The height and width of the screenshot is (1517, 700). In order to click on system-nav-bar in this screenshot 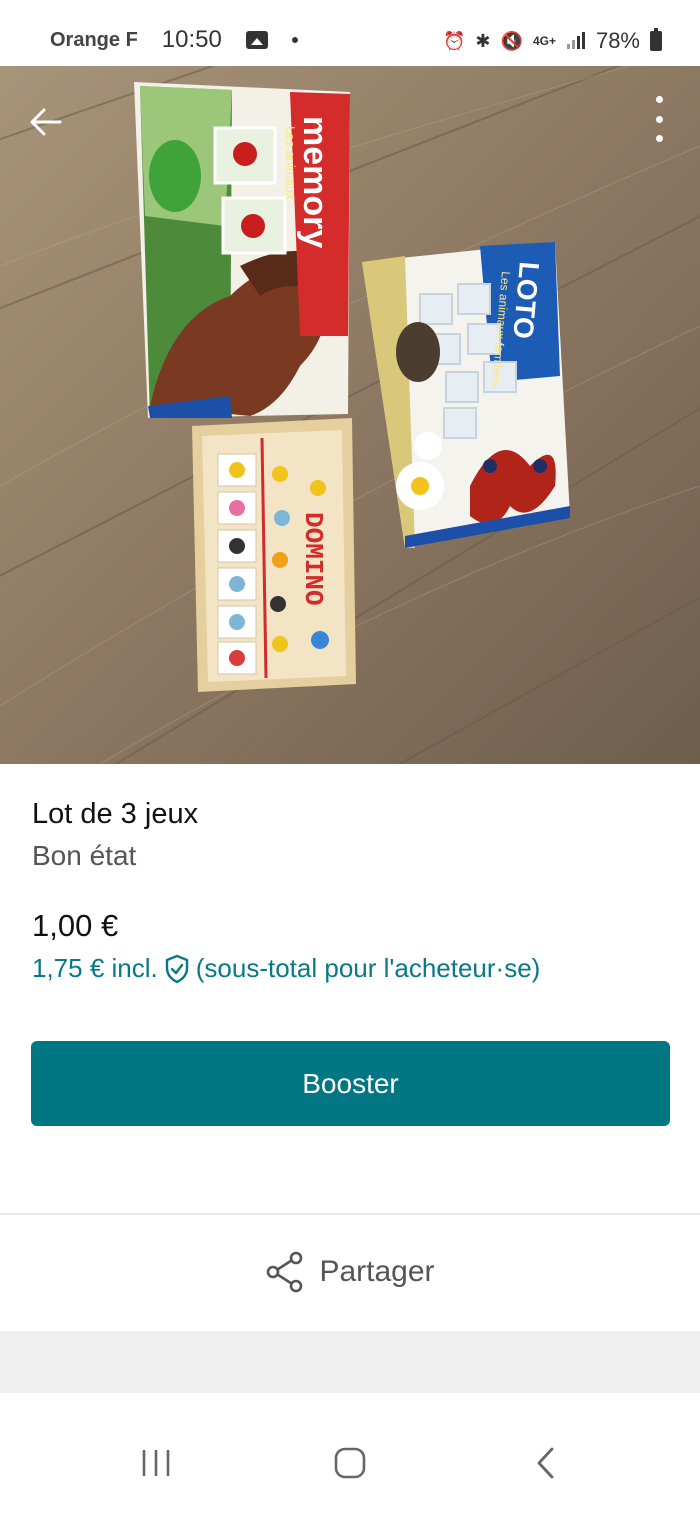, I will do `click(350, 1455)`.